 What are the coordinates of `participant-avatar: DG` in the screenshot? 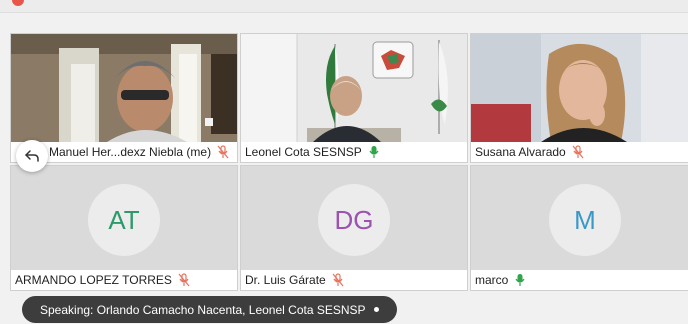 It's located at (354, 220).